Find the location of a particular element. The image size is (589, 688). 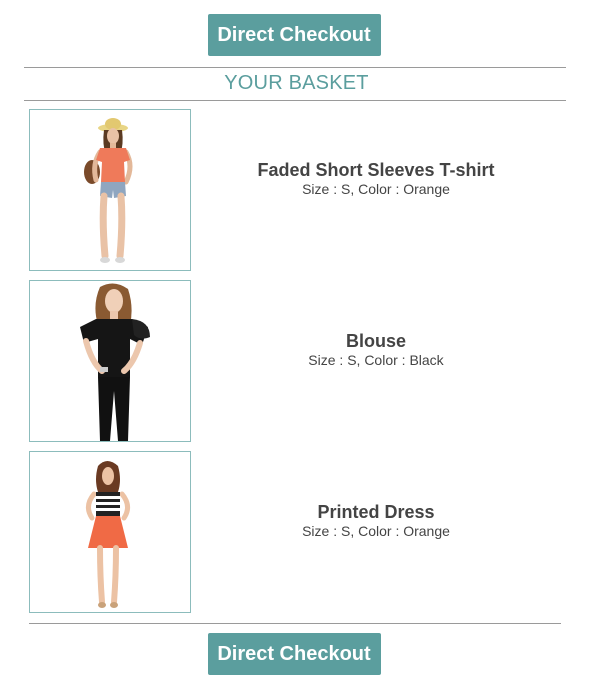

woman-black-blouse-photo is located at coordinates (110, 361).